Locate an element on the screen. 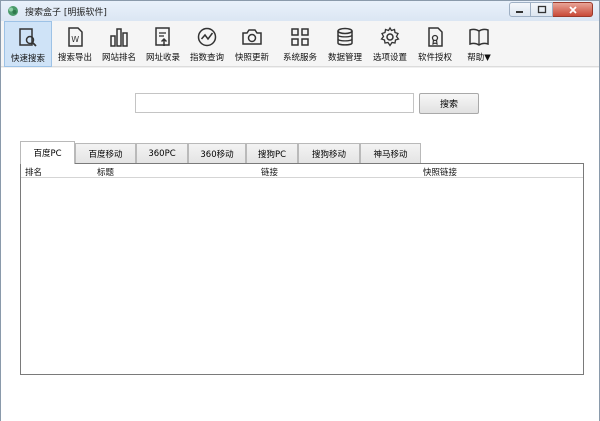 This screenshot has height=421, width=600. toolbar-label: 帮助▼ is located at coordinates (479, 58).